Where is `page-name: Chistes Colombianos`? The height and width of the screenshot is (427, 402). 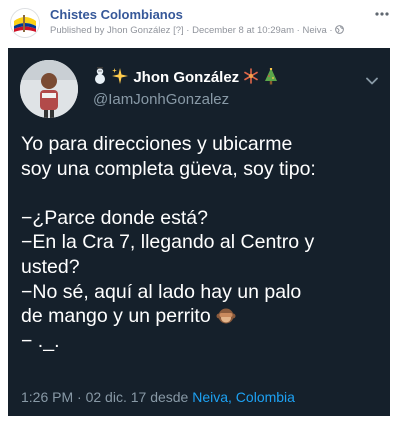
page-name: Chistes Colombianos is located at coordinates (116, 14).